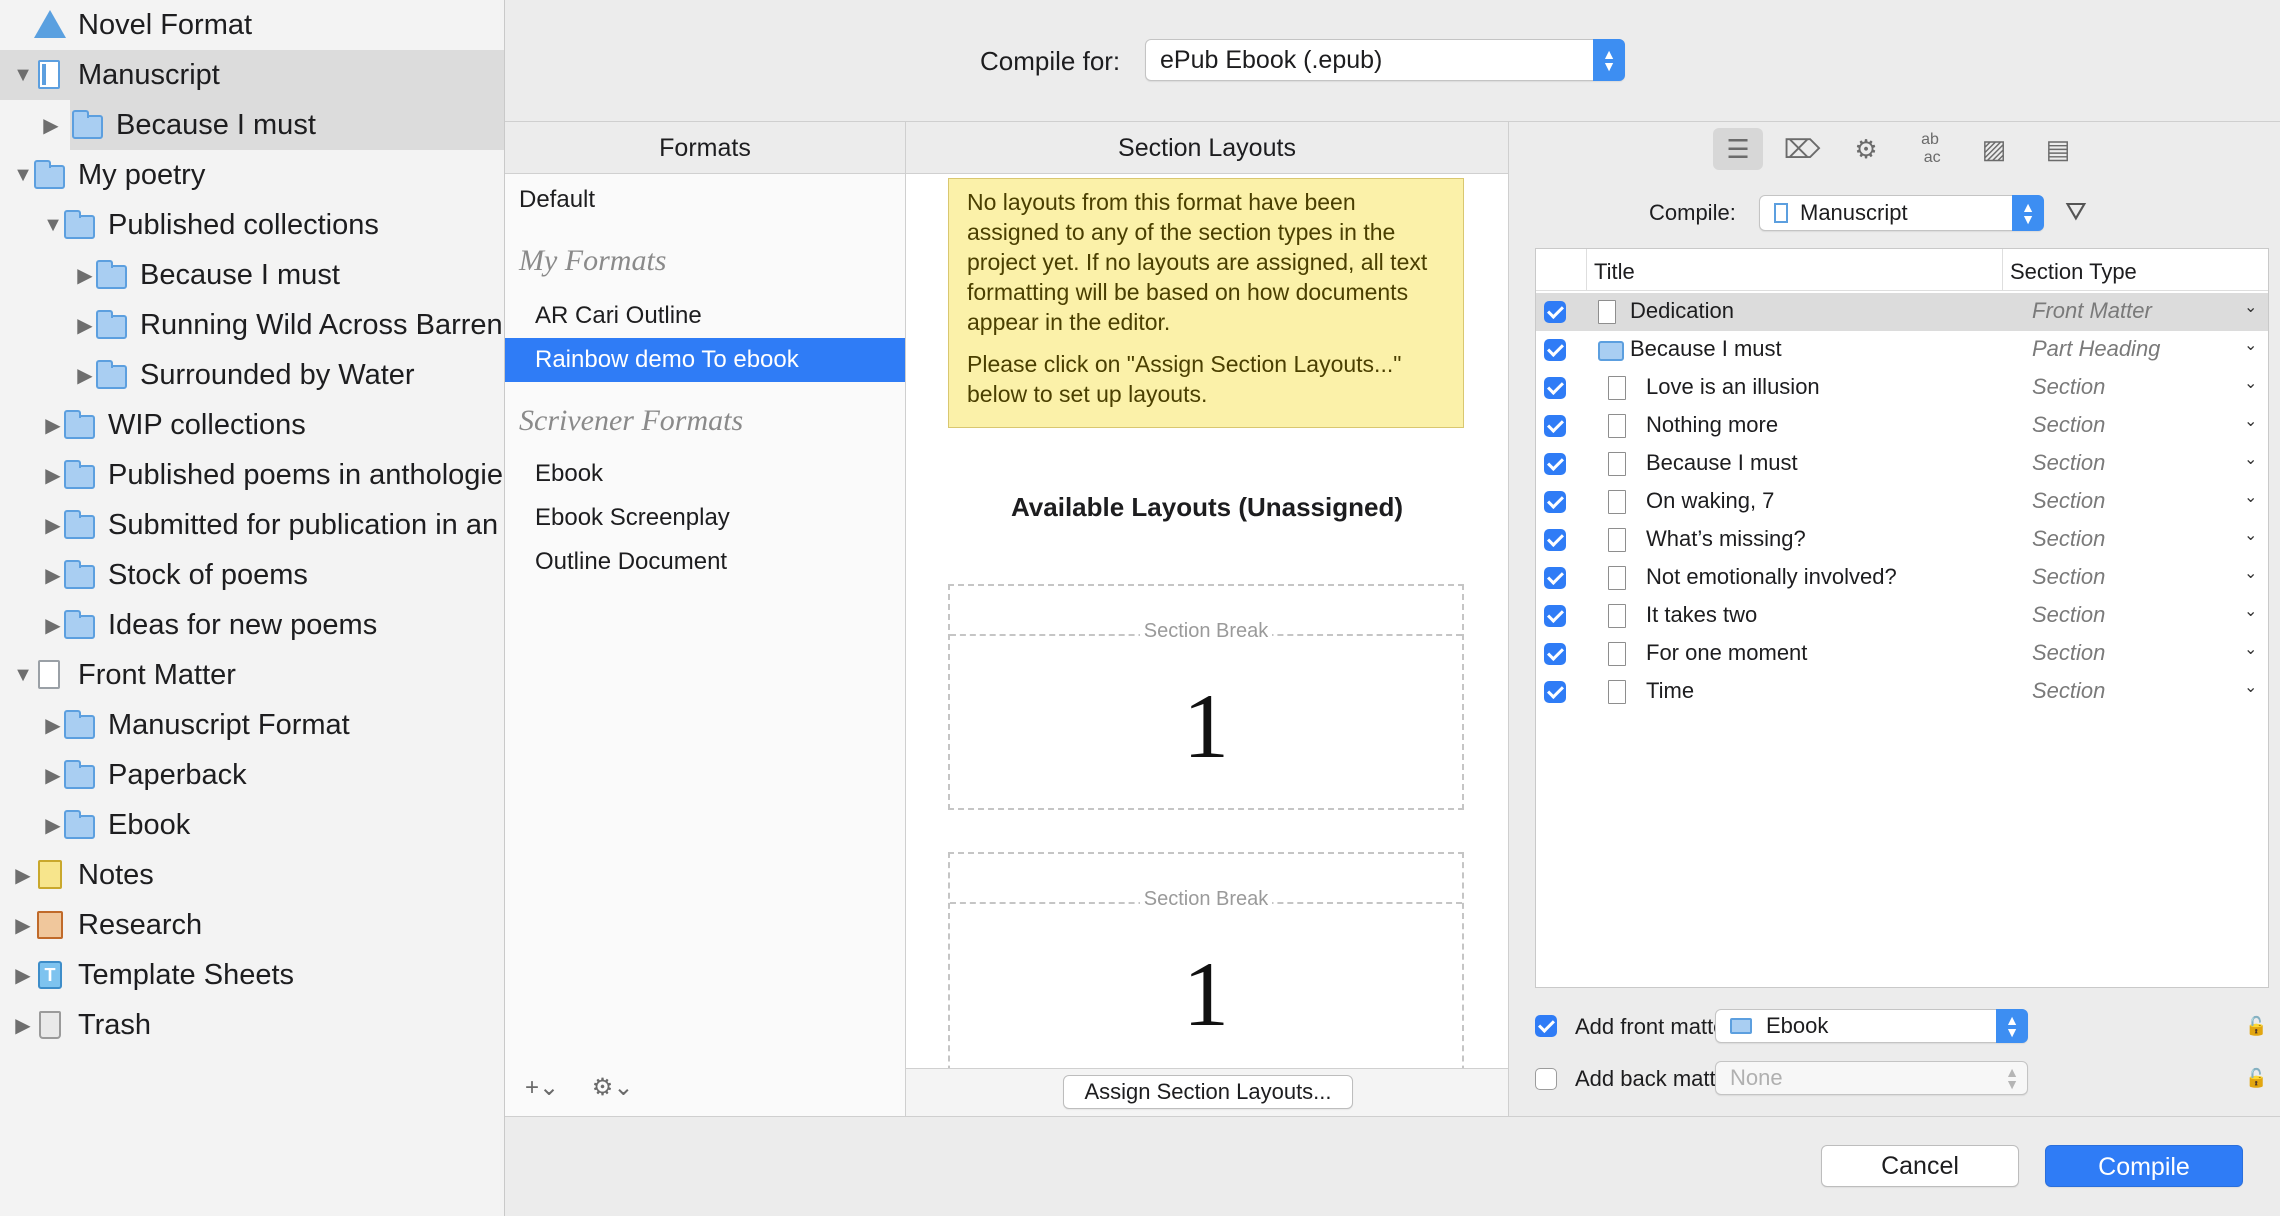 The image size is (2280, 1216). I want to click on table-row: Because I must Section ⌄, so click(1902, 464).